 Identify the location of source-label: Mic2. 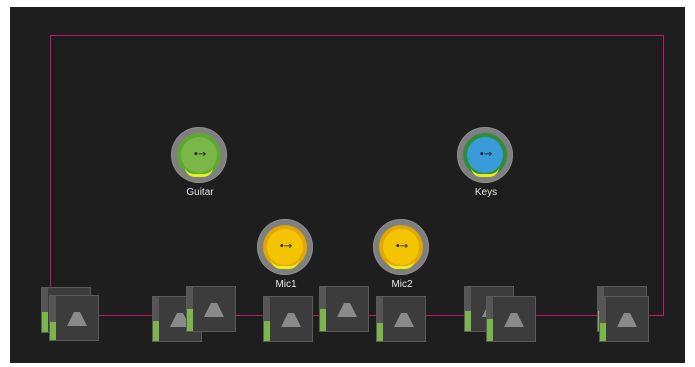
(402, 284).